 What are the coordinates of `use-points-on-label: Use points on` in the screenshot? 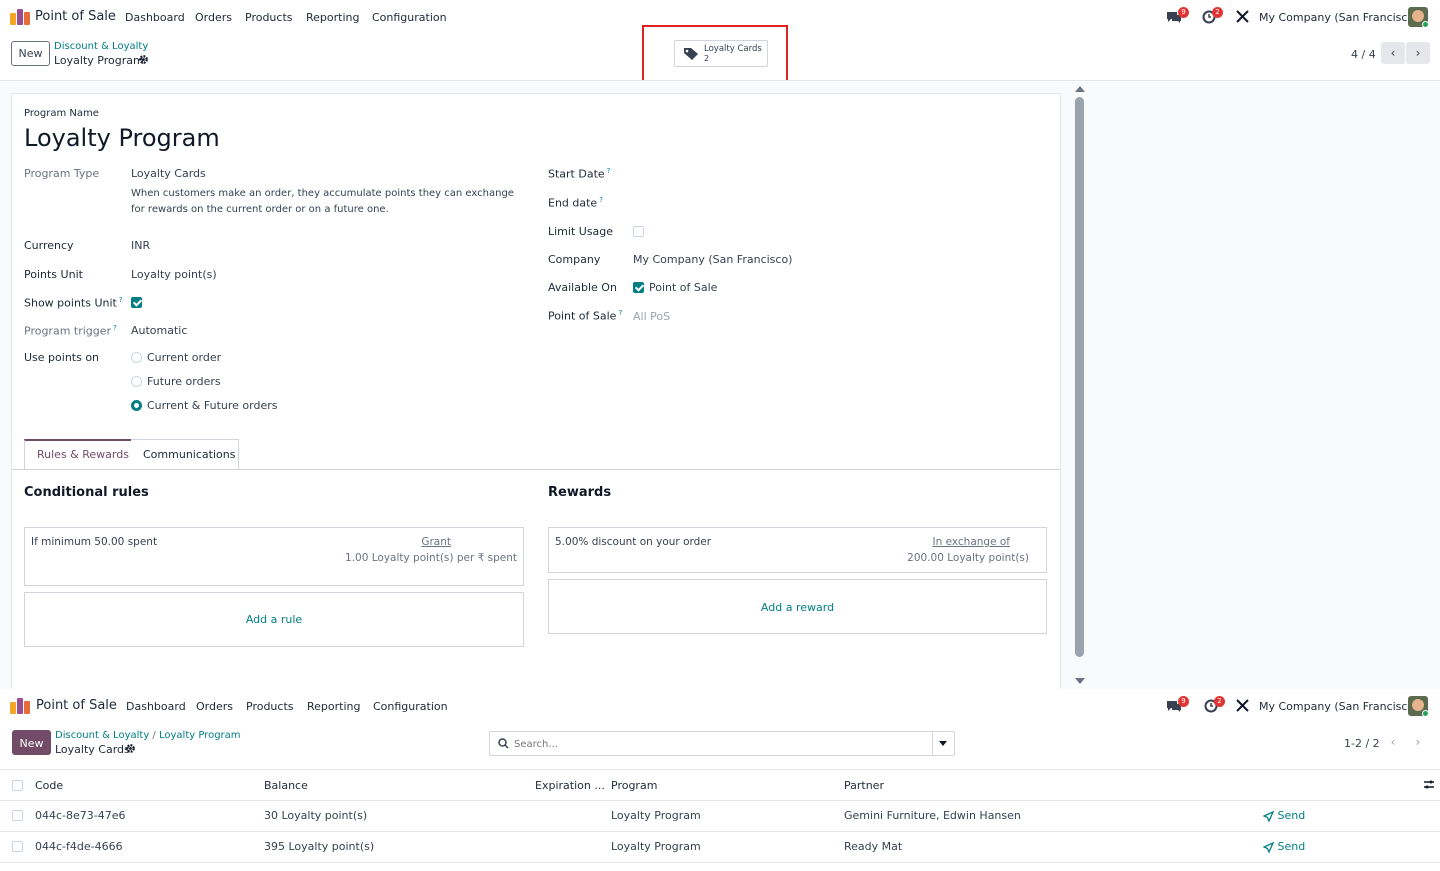 It's located at (62, 357).